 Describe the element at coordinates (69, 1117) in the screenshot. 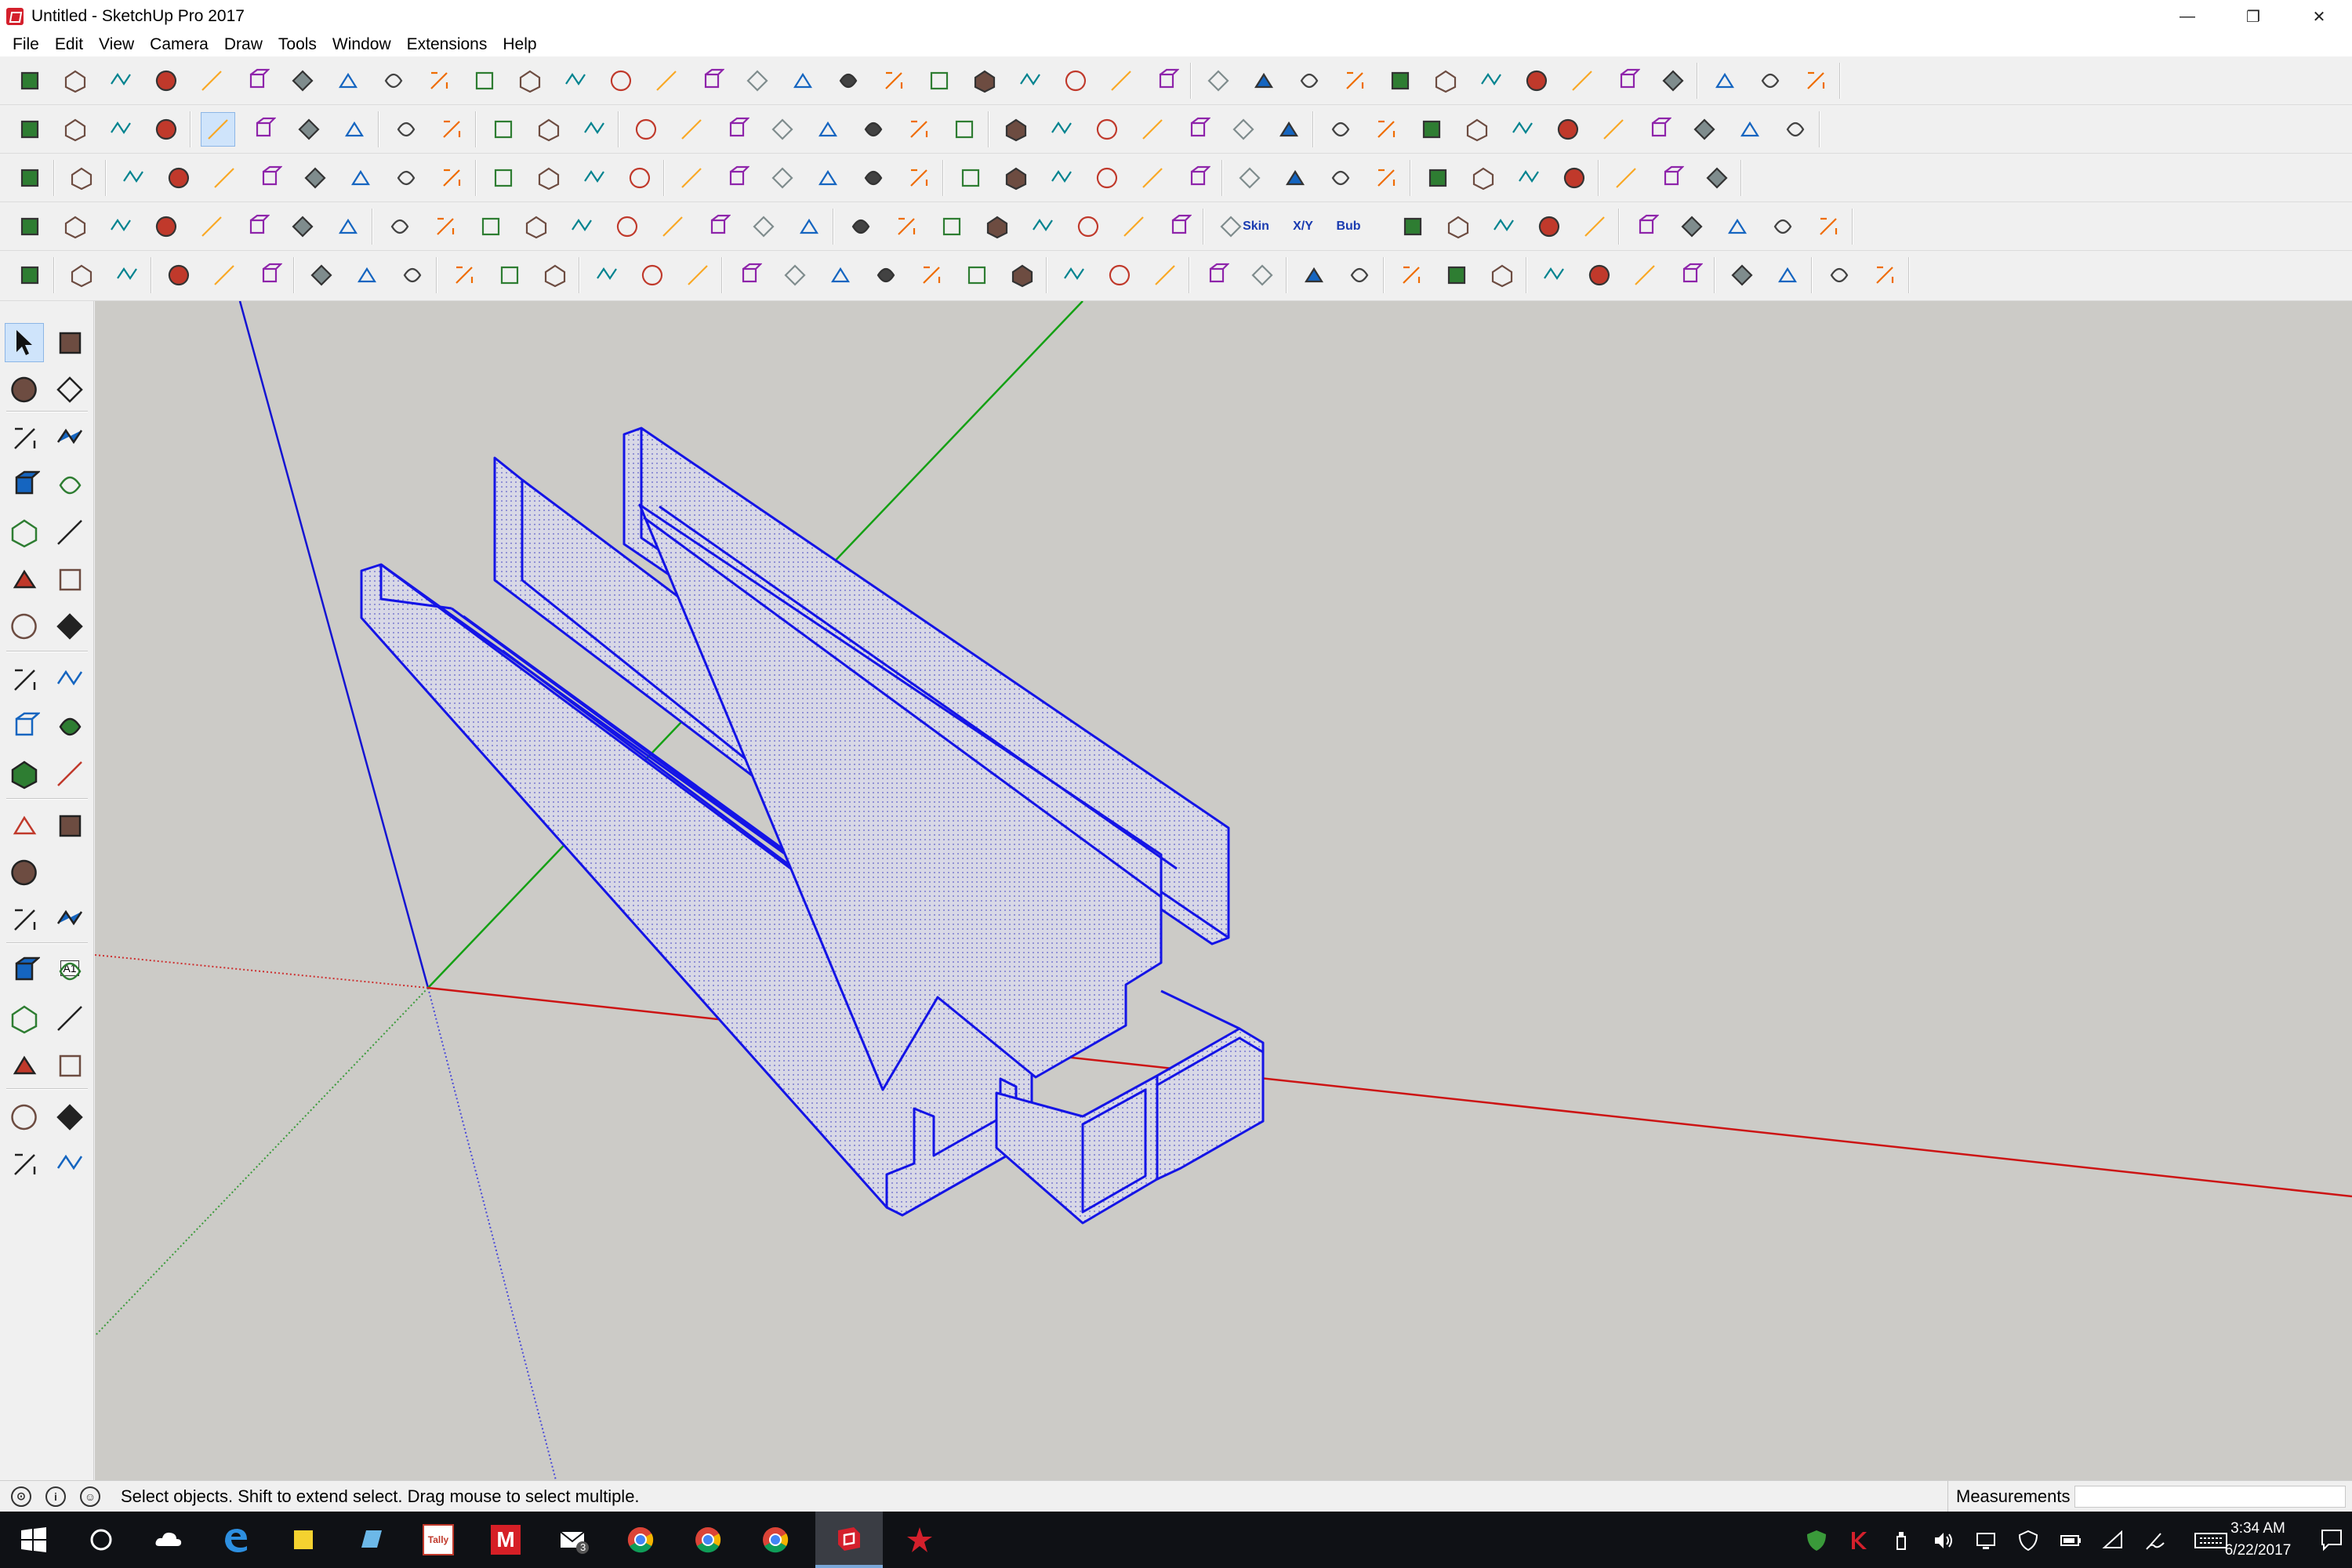

I see `look-around-tool` at that location.